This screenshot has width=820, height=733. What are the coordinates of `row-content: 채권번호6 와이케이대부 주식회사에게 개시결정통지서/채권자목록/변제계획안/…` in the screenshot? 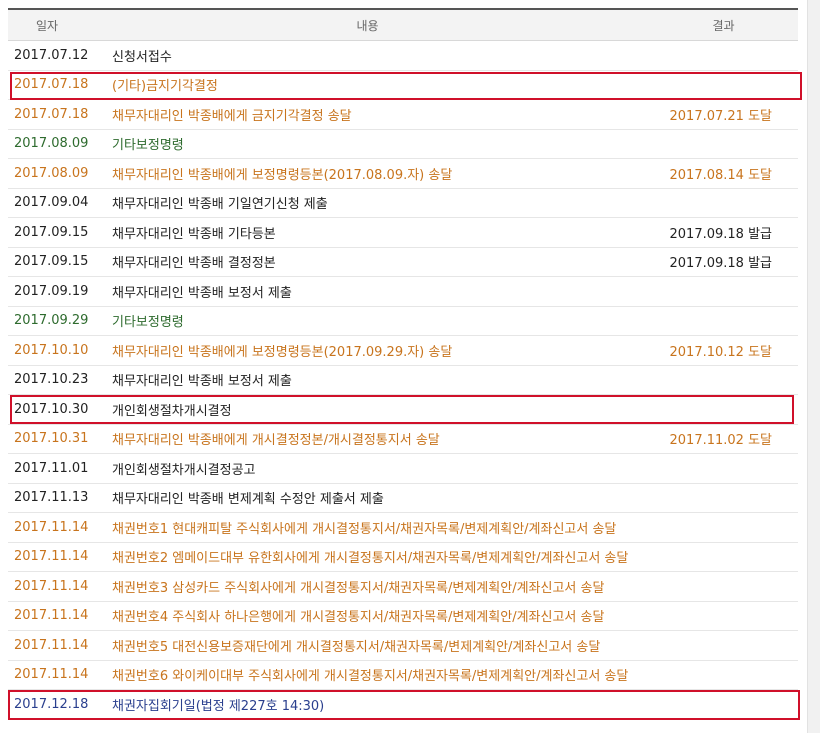 It's located at (370, 677).